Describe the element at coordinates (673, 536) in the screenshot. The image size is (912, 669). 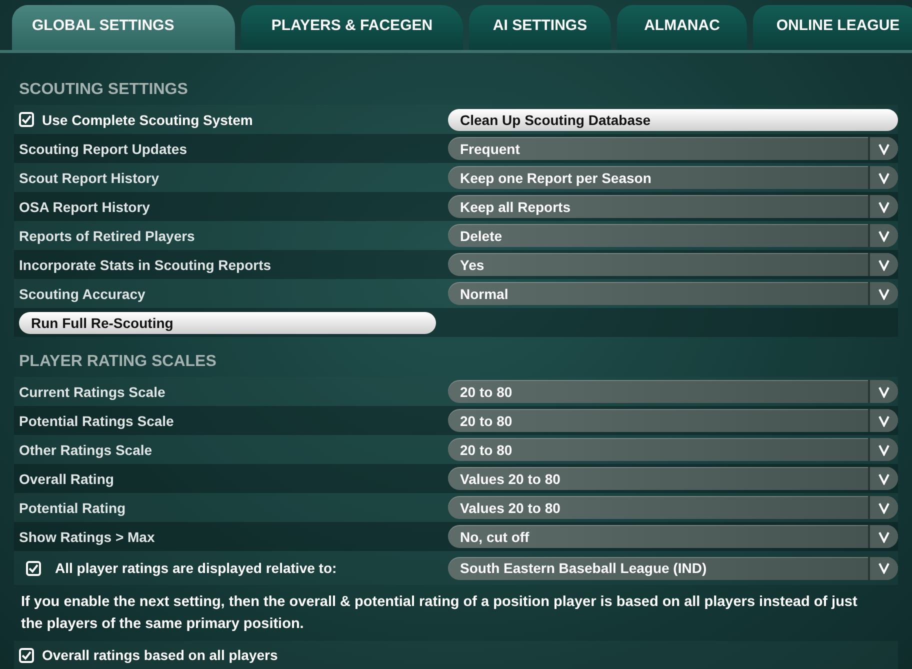
I see `dropdown: No, cut off` at that location.